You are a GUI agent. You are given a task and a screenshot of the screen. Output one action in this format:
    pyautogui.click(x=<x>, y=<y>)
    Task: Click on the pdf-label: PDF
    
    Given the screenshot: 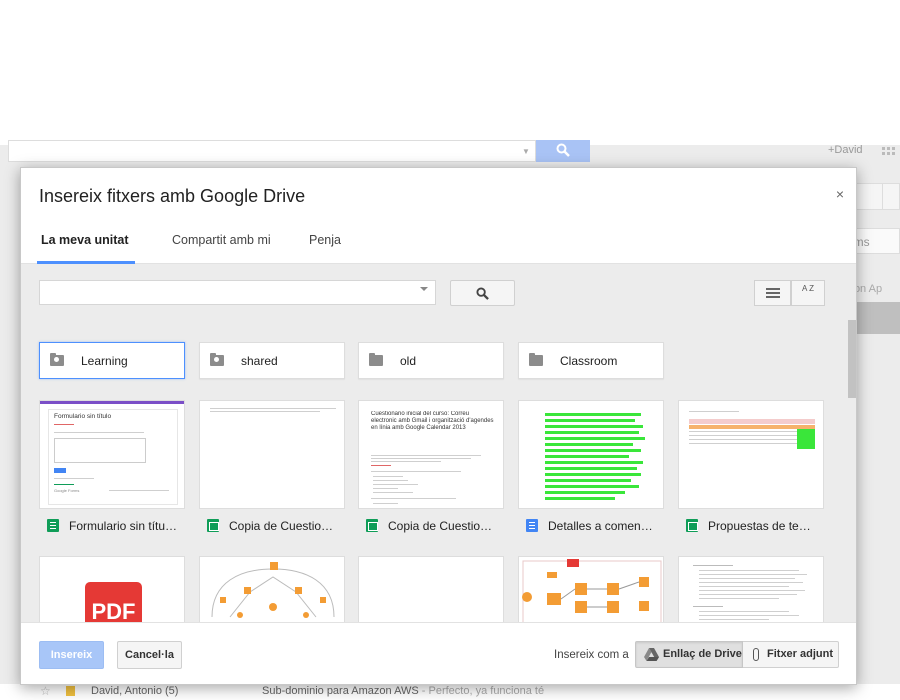 What is the action you would take?
    pyautogui.click(x=113, y=610)
    